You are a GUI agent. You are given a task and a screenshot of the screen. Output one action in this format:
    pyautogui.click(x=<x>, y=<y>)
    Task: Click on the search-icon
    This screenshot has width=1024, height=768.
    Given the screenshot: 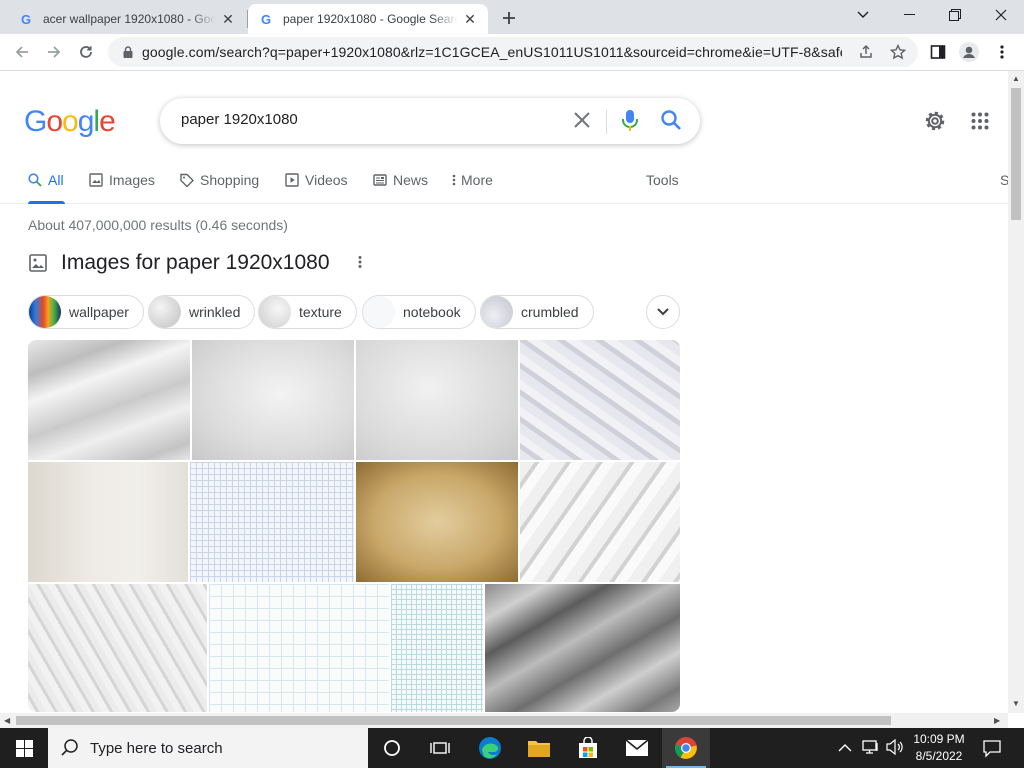 What is the action you would take?
    pyautogui.click(x=35, y=180)
    